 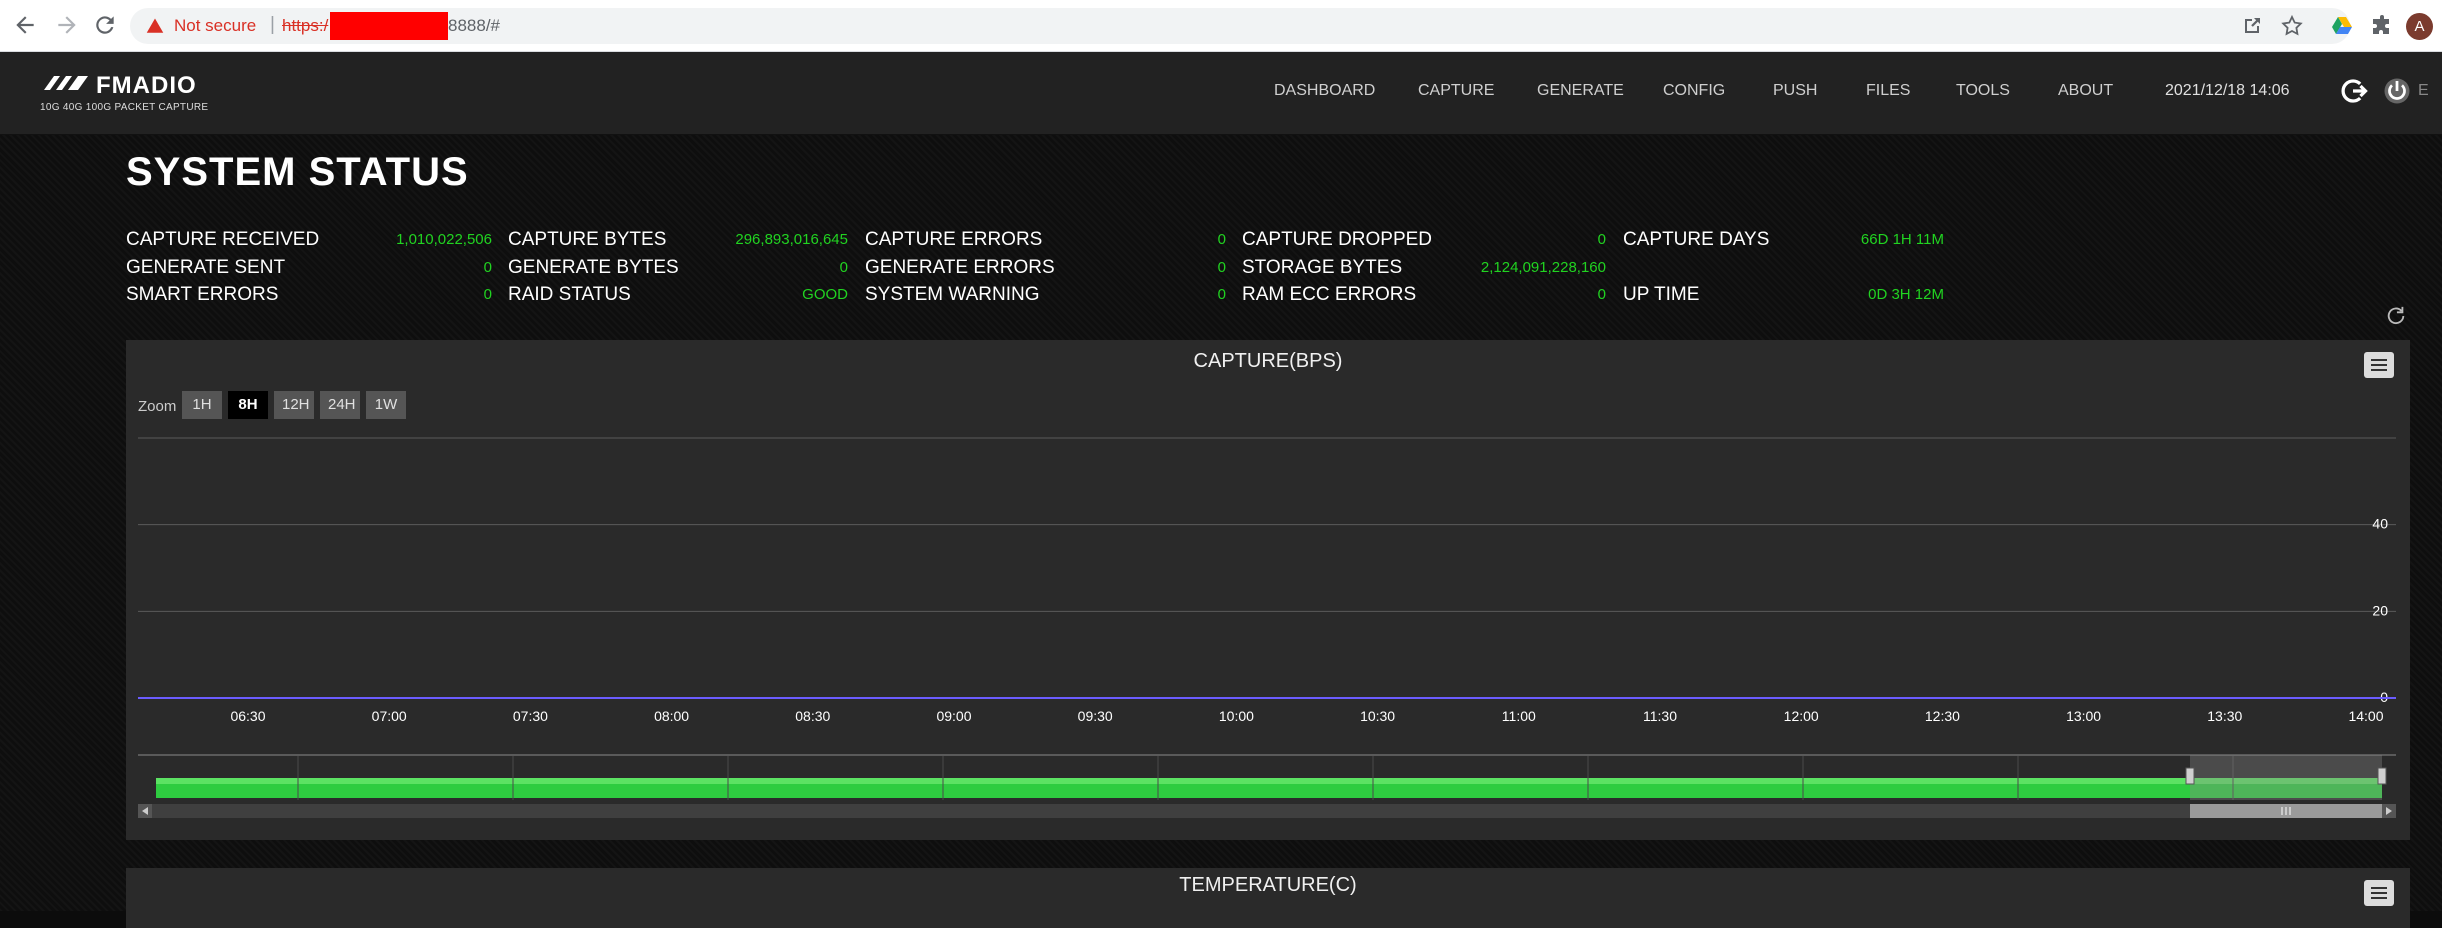 I want to click on stat-label-storage-bytes: STORAGE BYTES, so click(x=1322, y=267).